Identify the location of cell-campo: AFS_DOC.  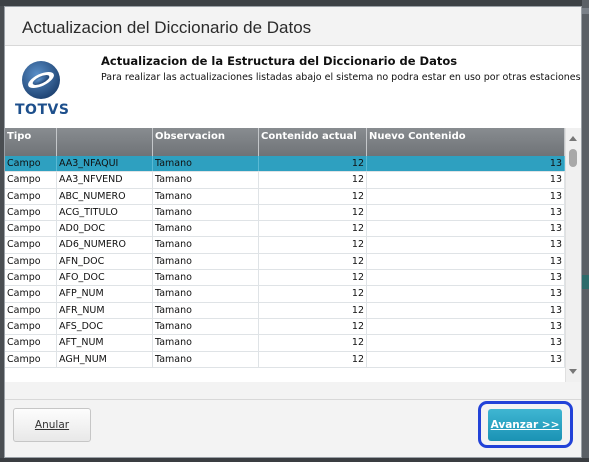
(105, 326).